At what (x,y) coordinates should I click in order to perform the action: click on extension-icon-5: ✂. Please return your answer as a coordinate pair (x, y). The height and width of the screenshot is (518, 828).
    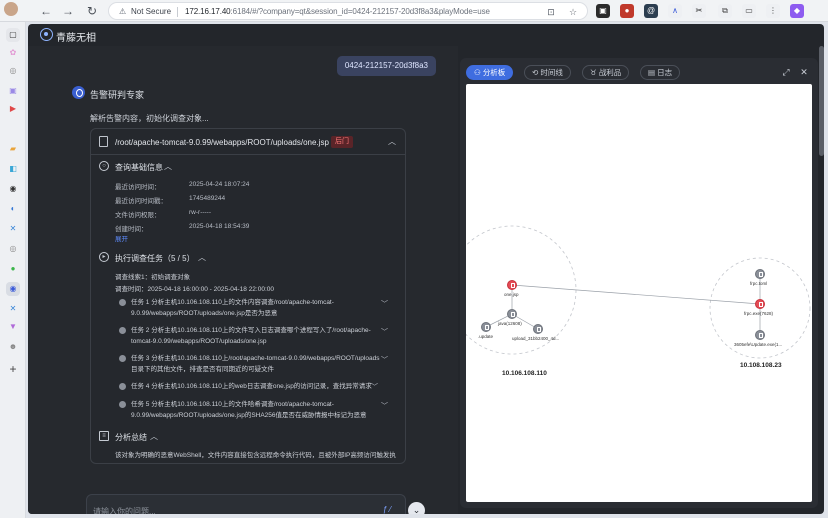
    Looking at the image, I should click on (699, 11).